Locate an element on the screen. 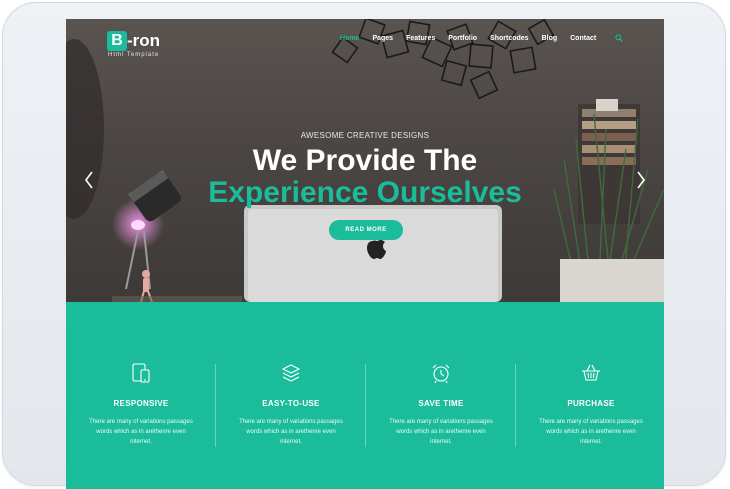 Image resolution: width=730 pixels, height=489 pixels. logo-tagline: Html Template is located at coordinates (134, 55).